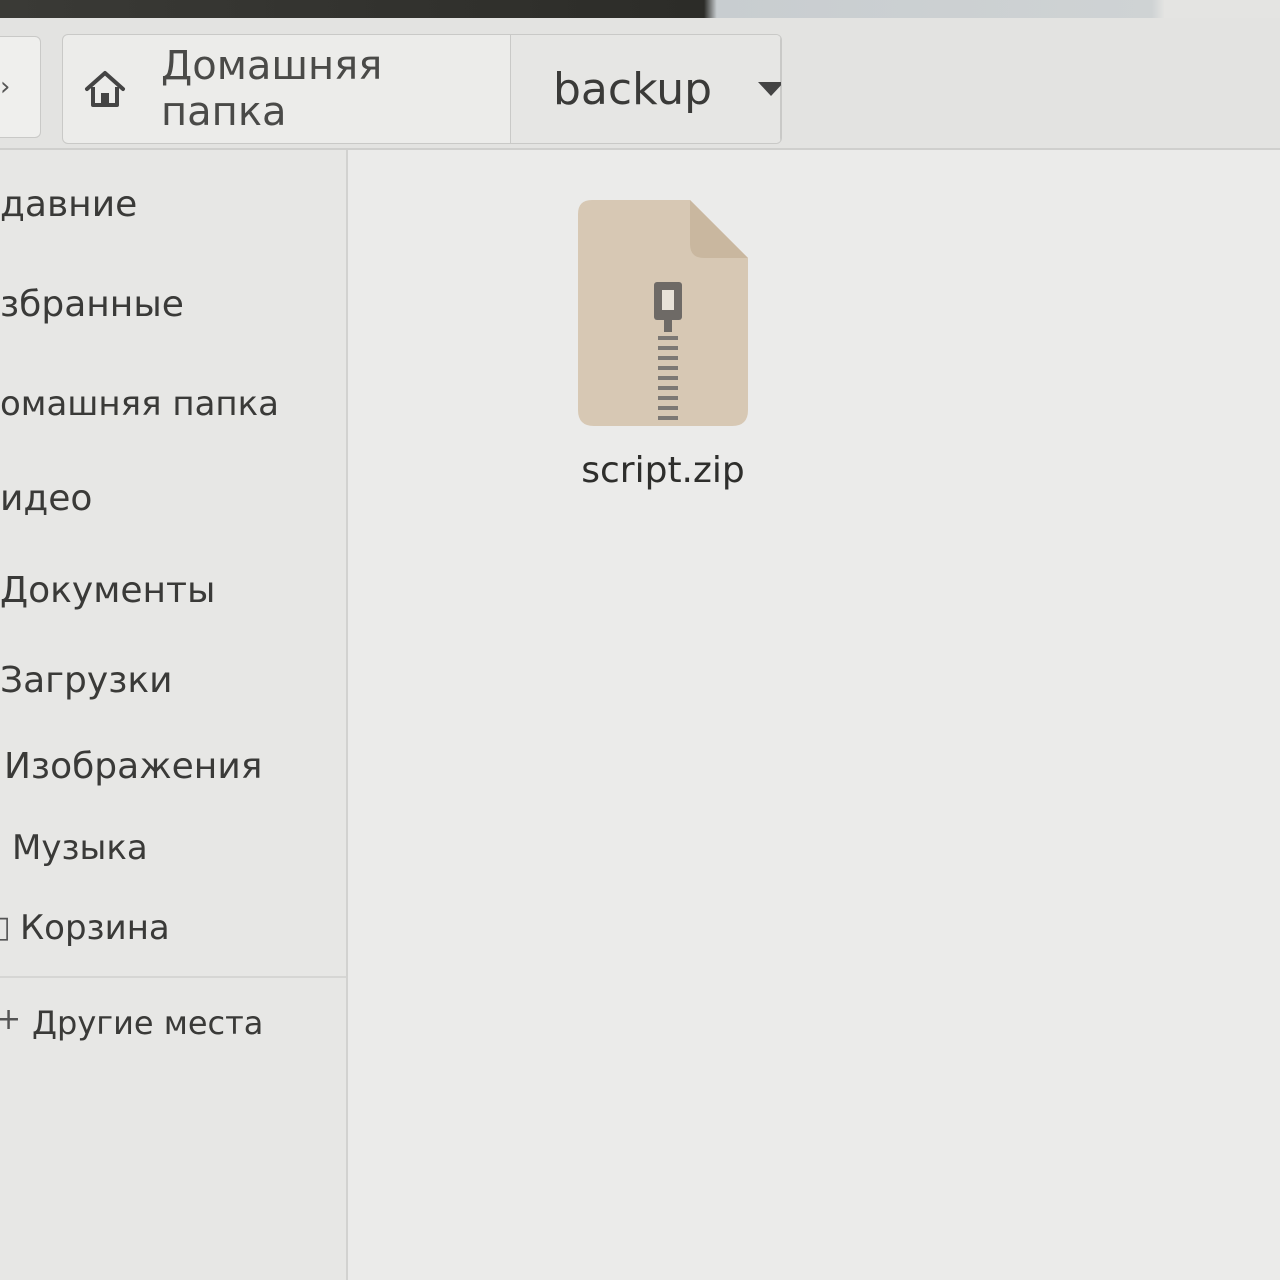 The image size is (1280, 1280). I want to click on breadcrumb-home: Домашняя папка, so click(287, 89).